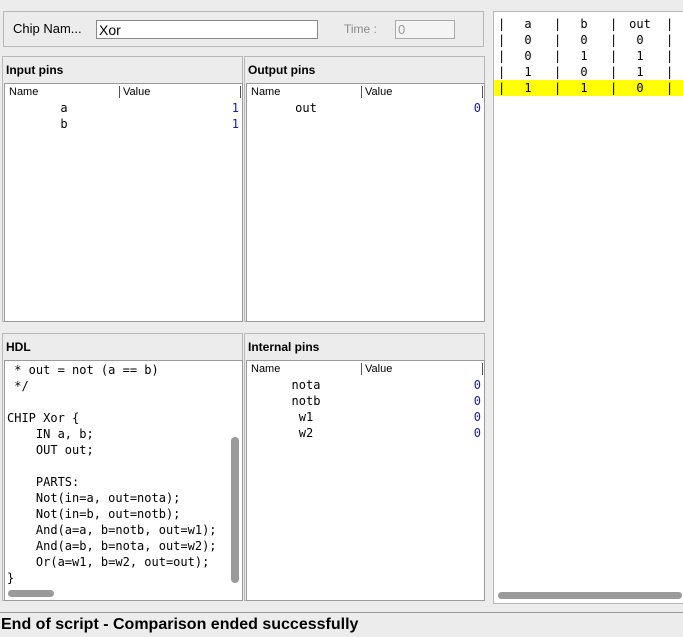 The height and width of the screenshot is (637, 683). Describe the element at coordinates (112, 546) in the screenshot. I see `hdl-code-line: And(a=b, b=nota, out=w2);` at that location.